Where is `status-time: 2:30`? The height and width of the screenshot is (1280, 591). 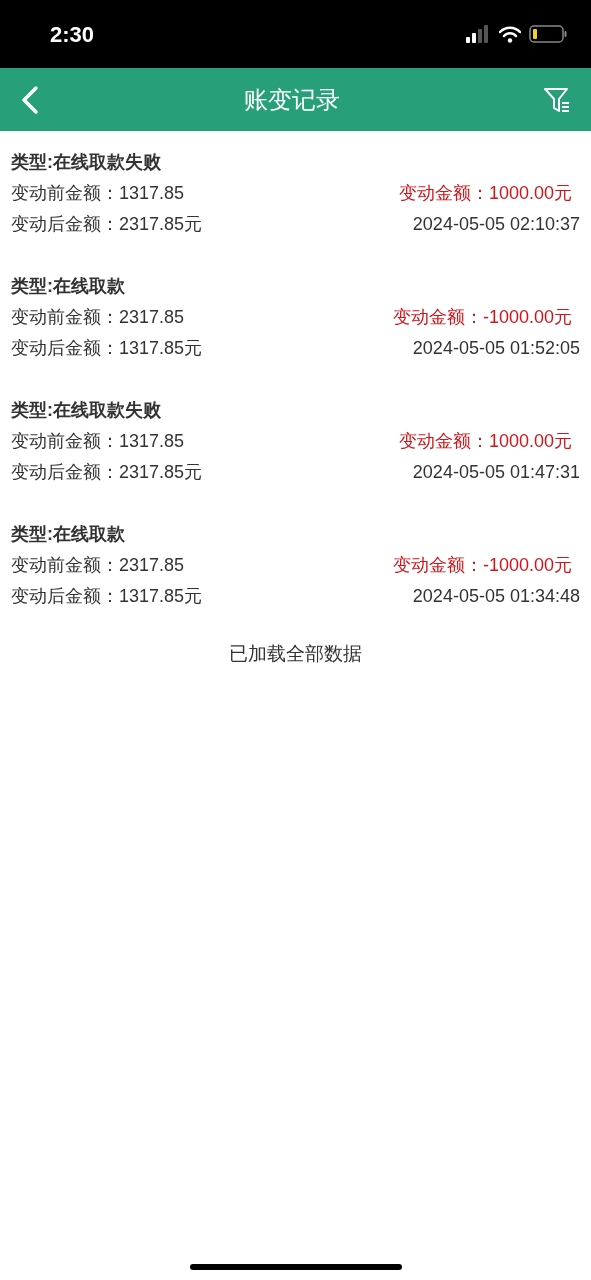 status-time: 2:30 is located at coordinates (72, 34).